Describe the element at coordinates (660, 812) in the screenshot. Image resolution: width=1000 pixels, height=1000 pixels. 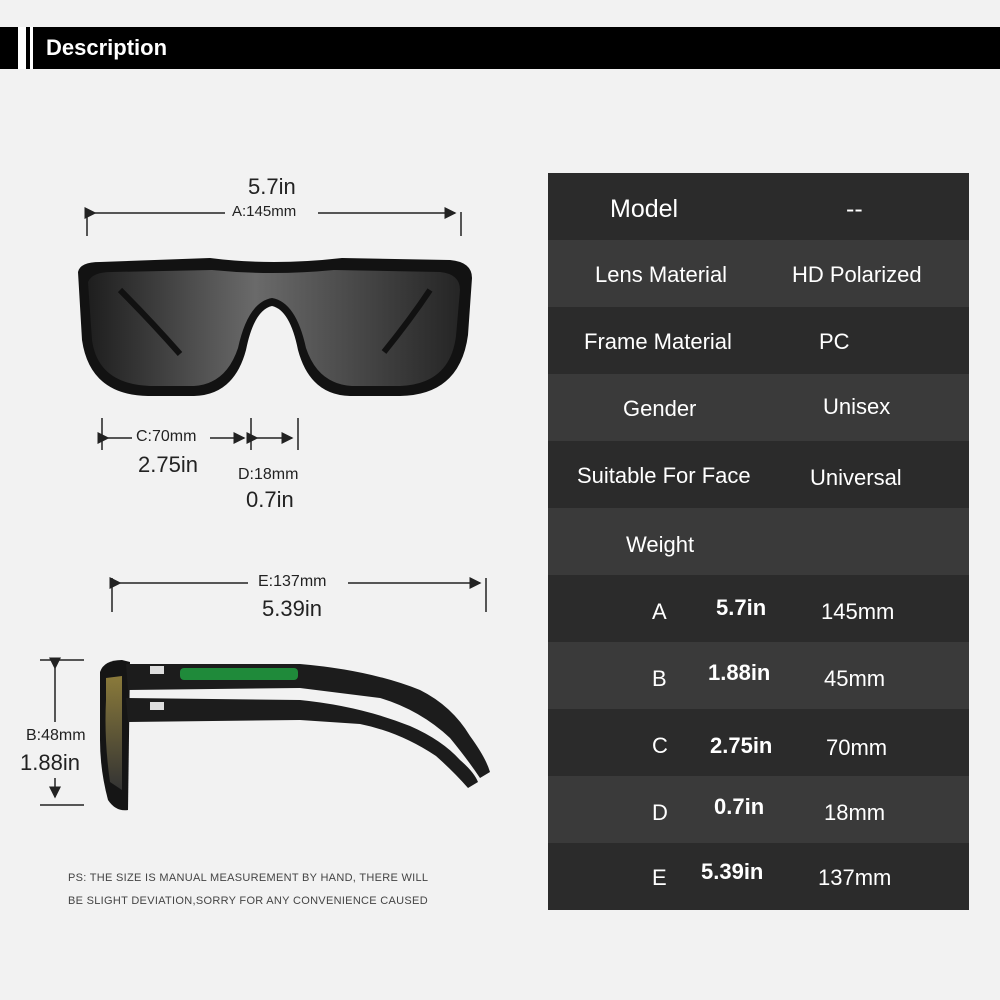
I see `measure-letter: D` at that location.